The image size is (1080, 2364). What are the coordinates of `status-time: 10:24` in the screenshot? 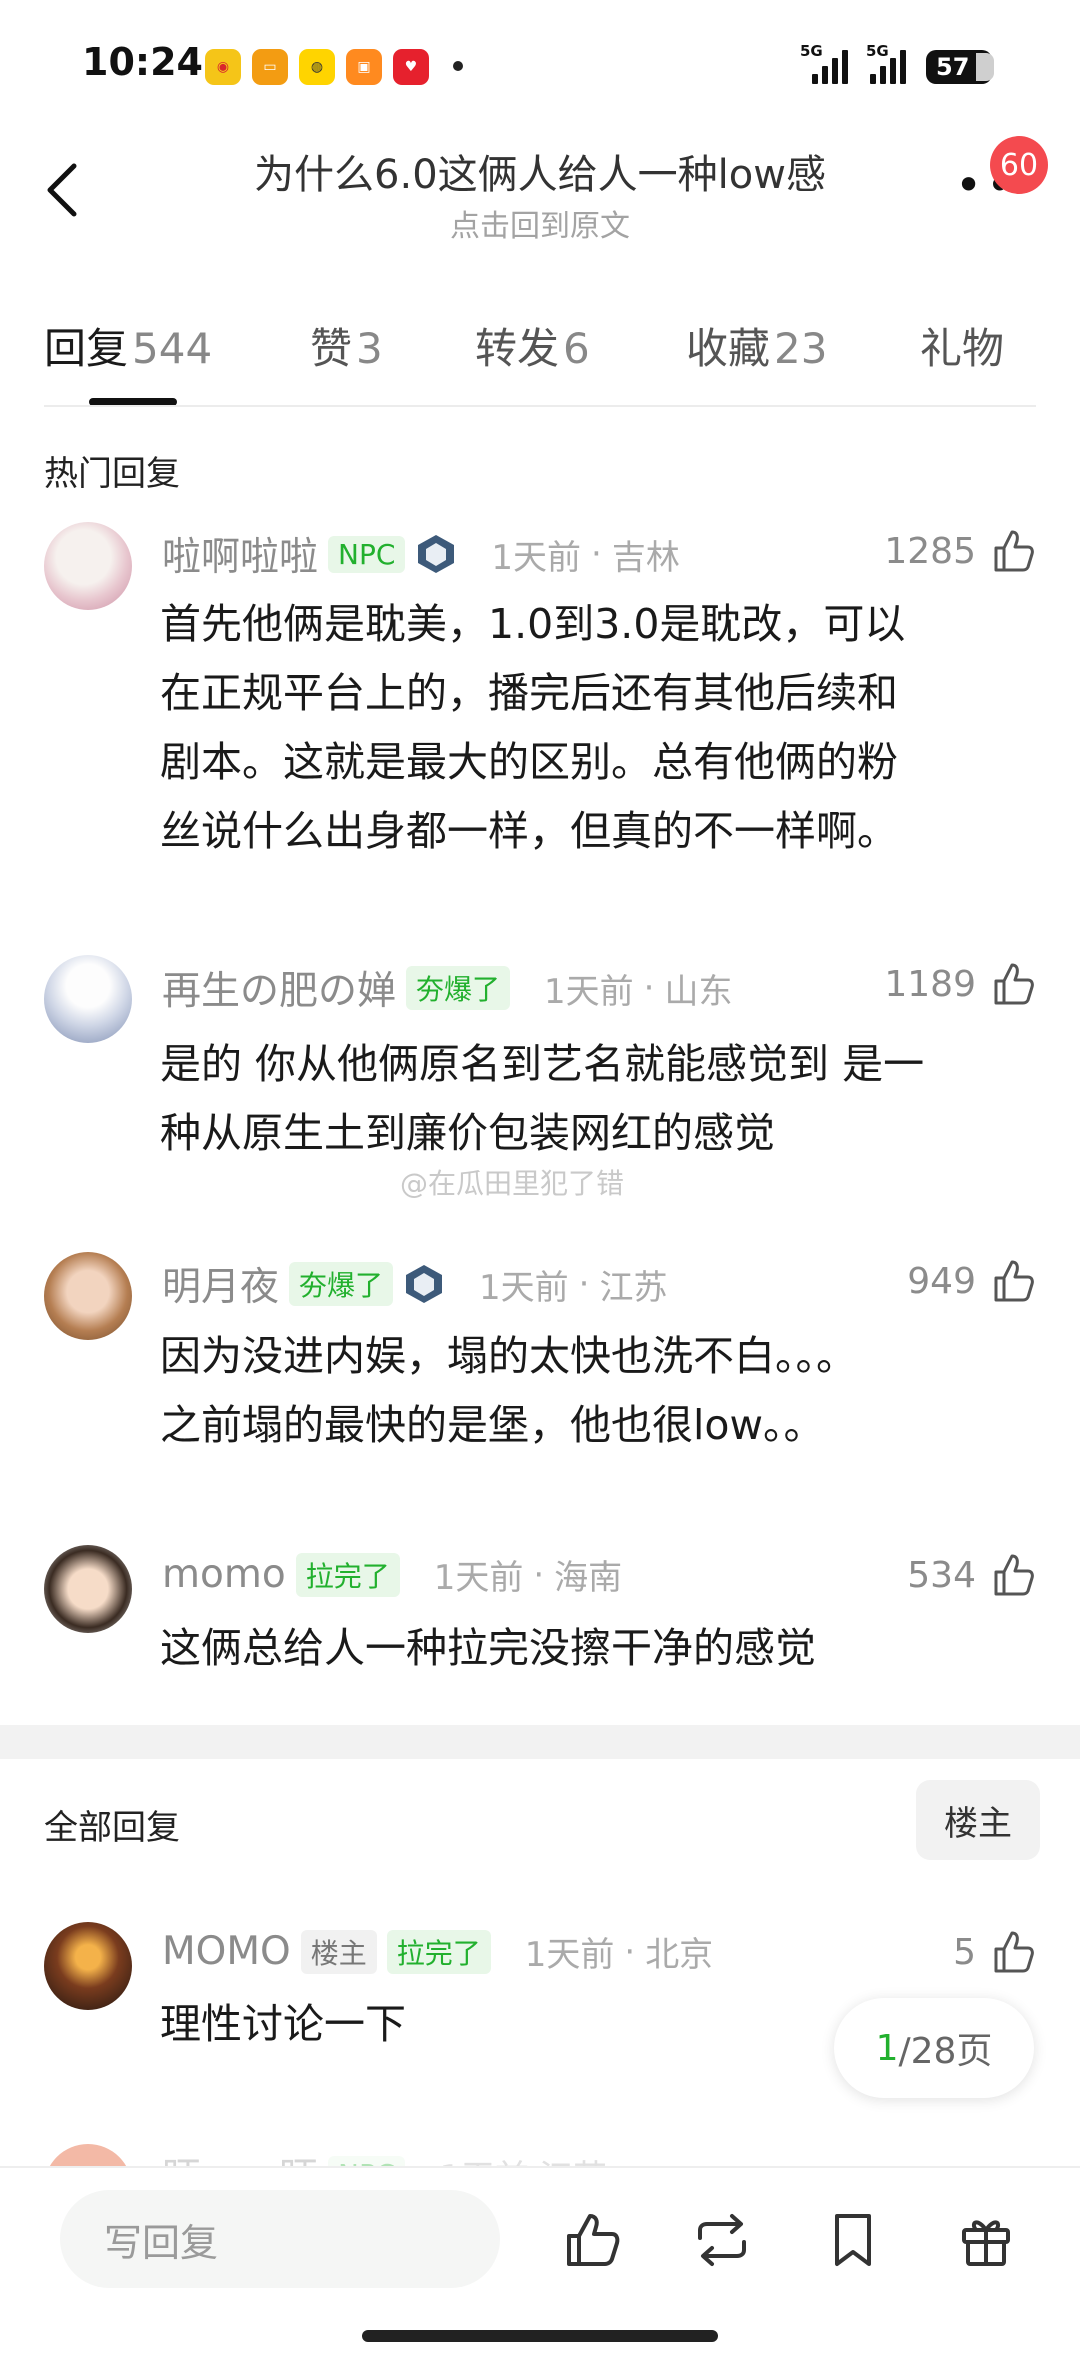 It's located at (142, 62).